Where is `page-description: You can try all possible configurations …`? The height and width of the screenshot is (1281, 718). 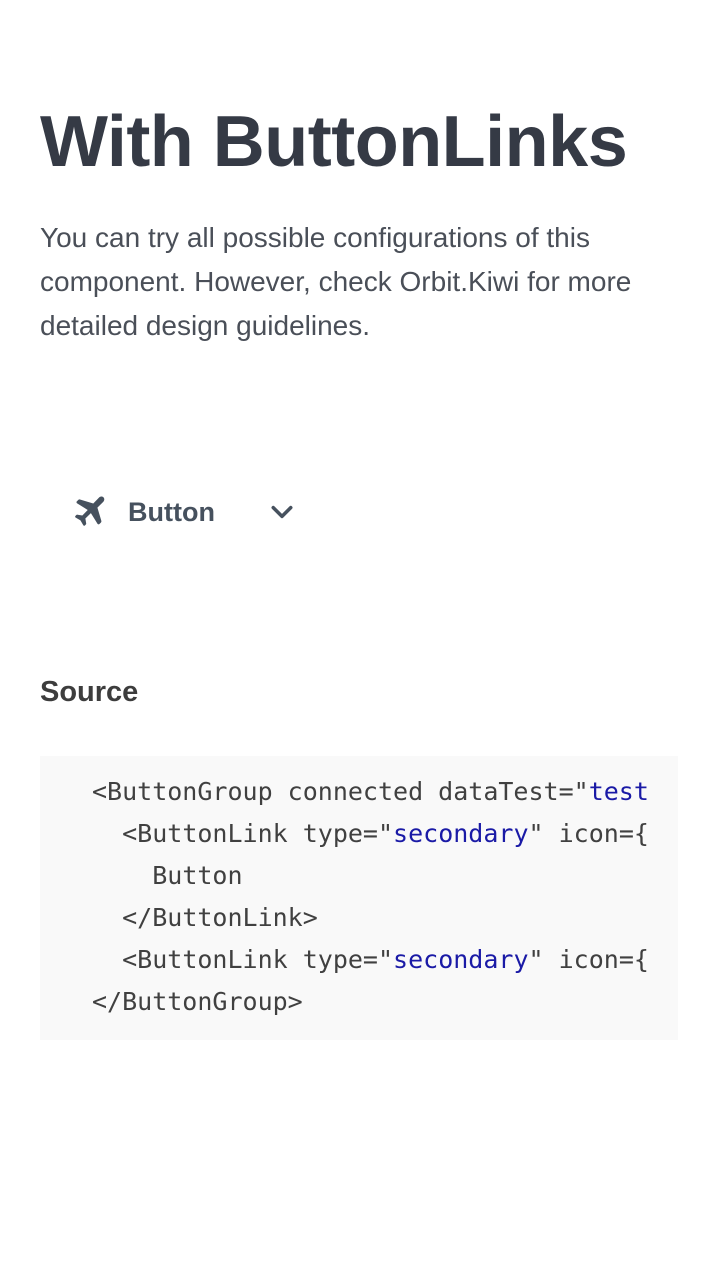 page-description: You can try all possible configurations … is located at coordinates (336, 281).